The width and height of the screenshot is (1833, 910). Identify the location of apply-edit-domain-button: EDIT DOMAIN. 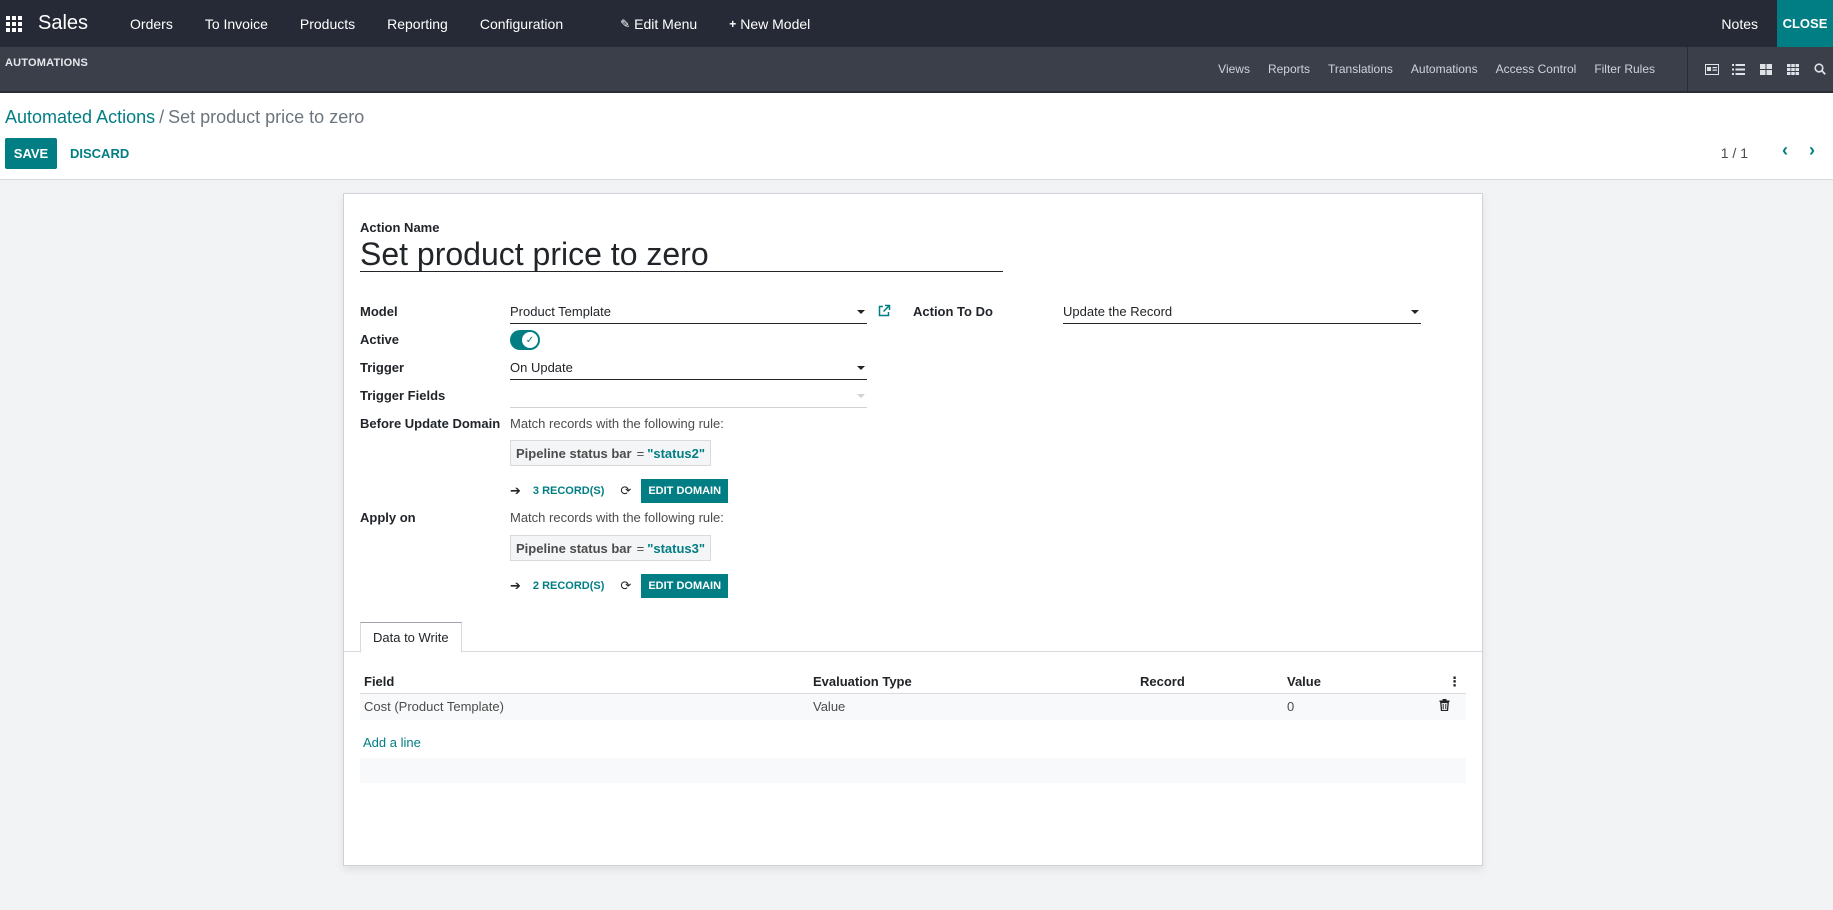
(685, 586).